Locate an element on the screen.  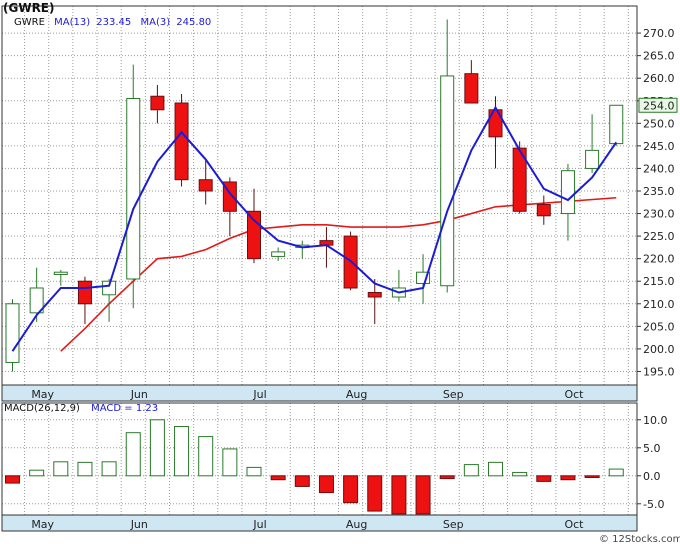
price-date-strip is located at coordinates (319, 393).